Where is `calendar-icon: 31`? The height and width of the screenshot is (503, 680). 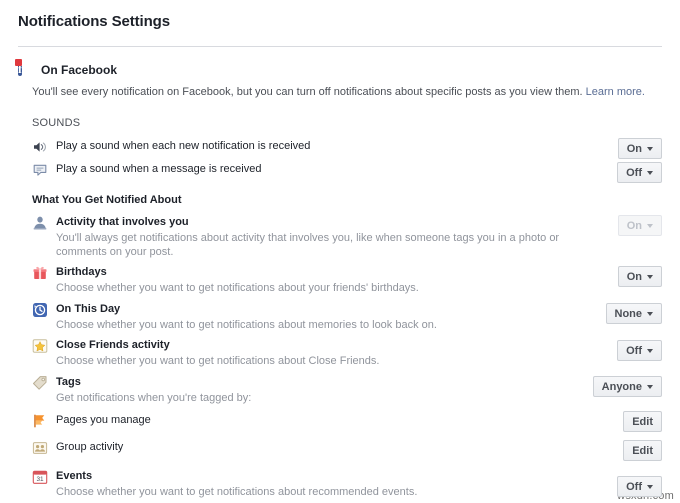
calendar-icon: 31 is located at coordinates (40, 477).